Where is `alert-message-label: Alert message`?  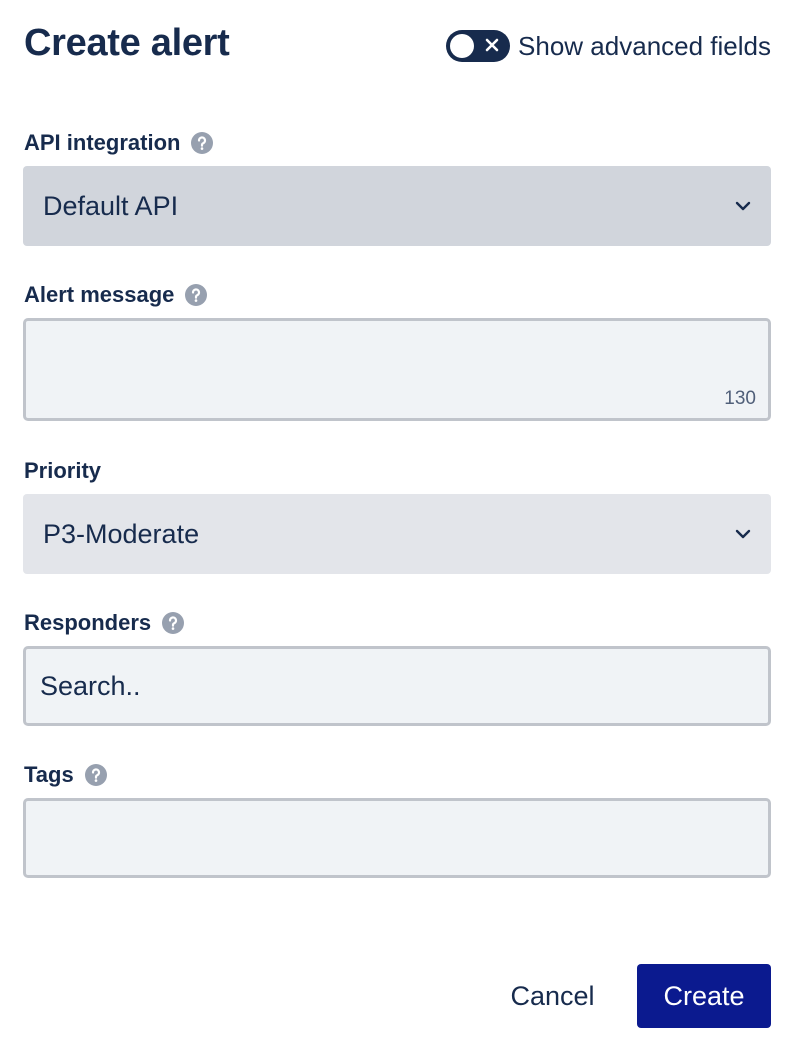 alert-message-label: Alert message is located at coordinates (99, 294).